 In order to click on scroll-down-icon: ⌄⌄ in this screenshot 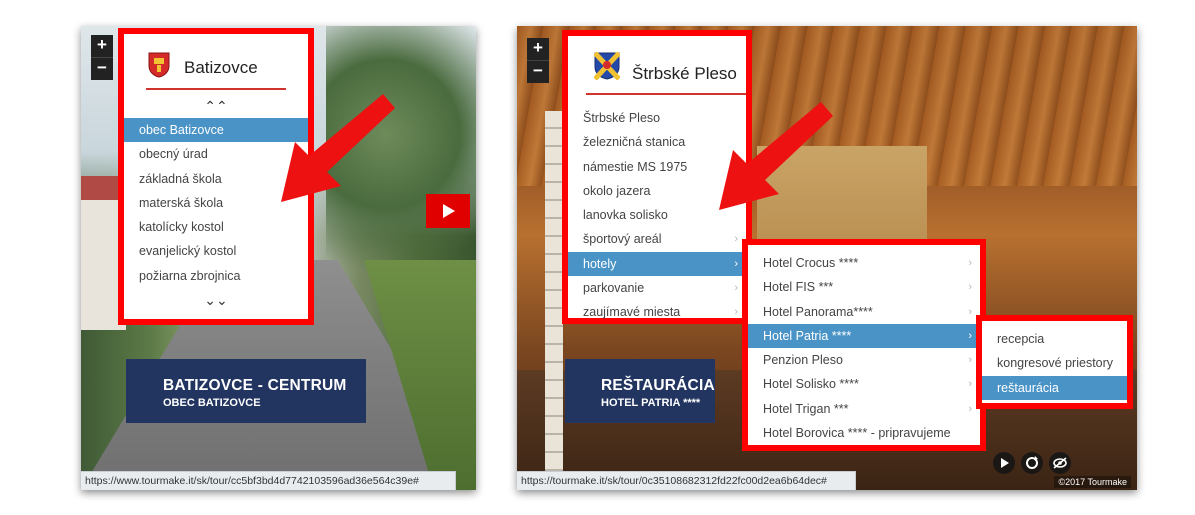, I will do `click(216, 300)`.